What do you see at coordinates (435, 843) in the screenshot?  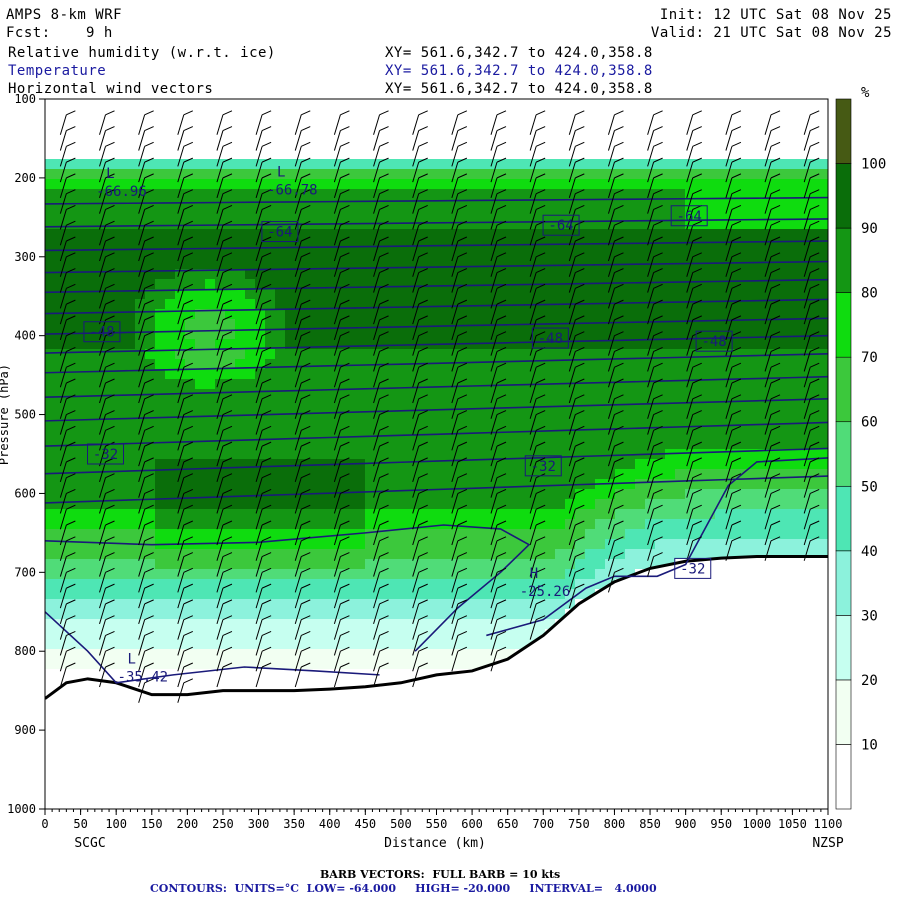 I see `x-axis-label: Distance (km)` at bounding box center [435, 843].